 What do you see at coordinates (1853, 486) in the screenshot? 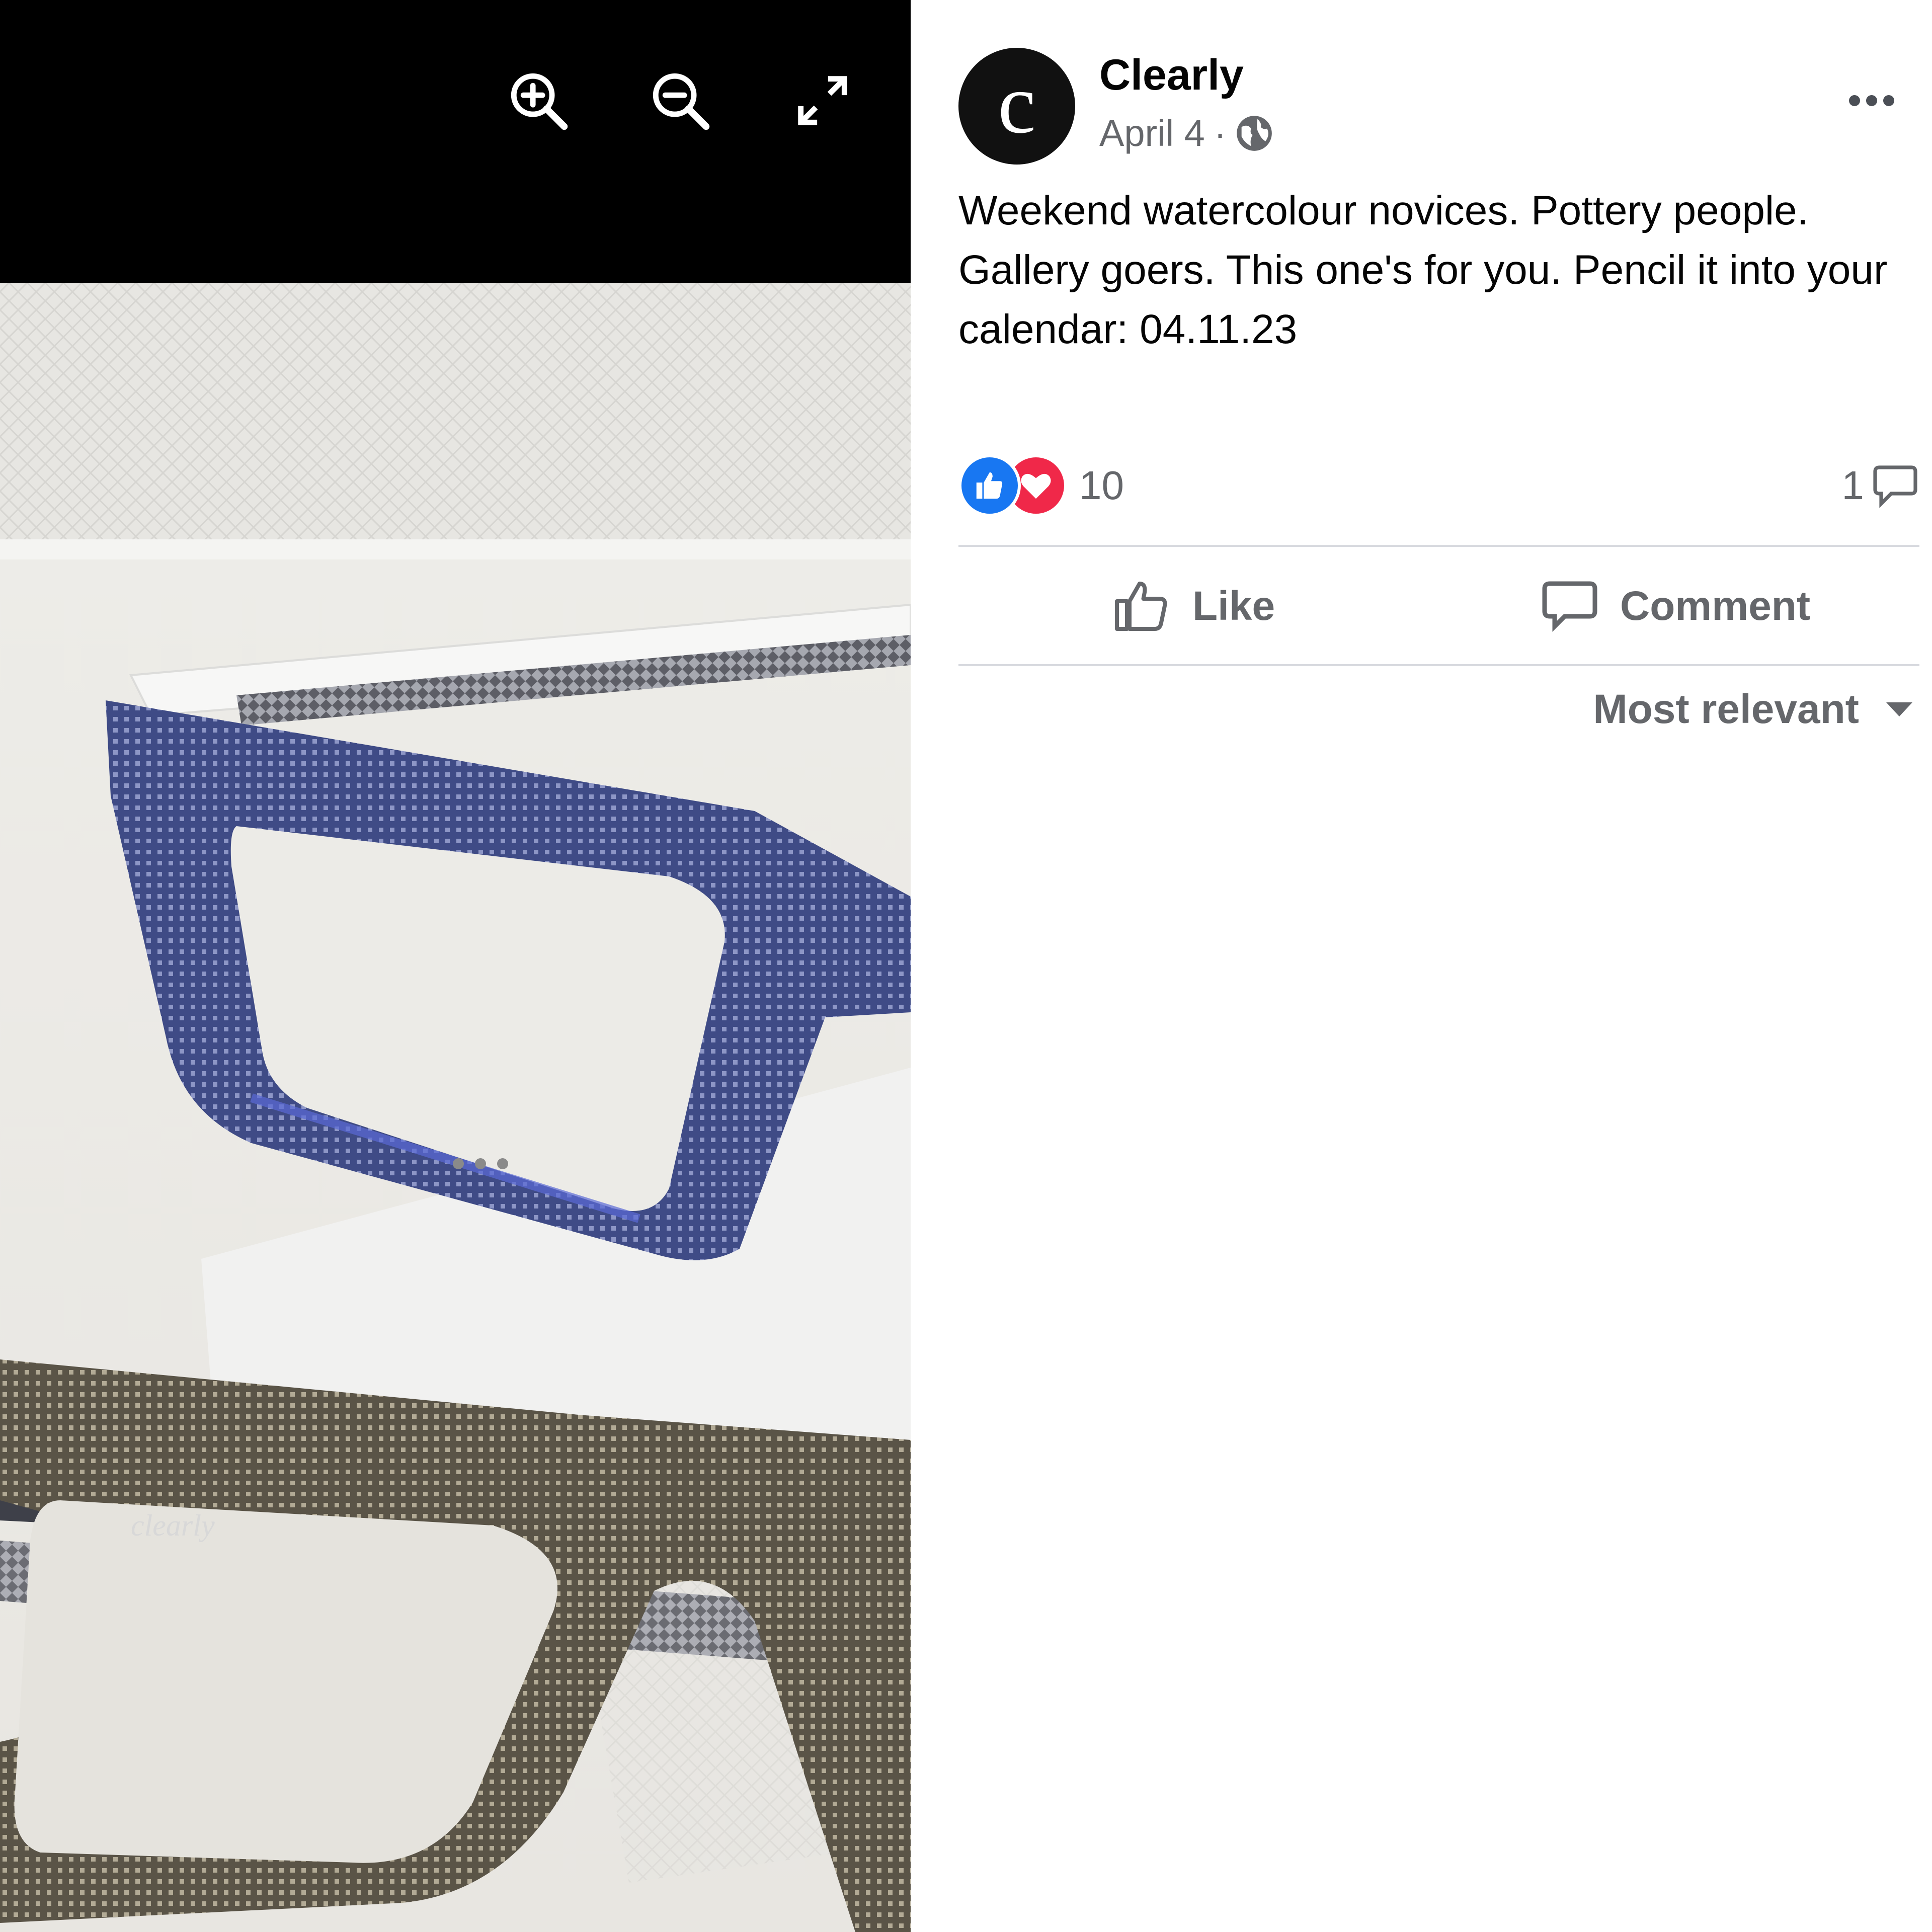
I see `comment-count-value: 1` at bounding box center [1853, 486].